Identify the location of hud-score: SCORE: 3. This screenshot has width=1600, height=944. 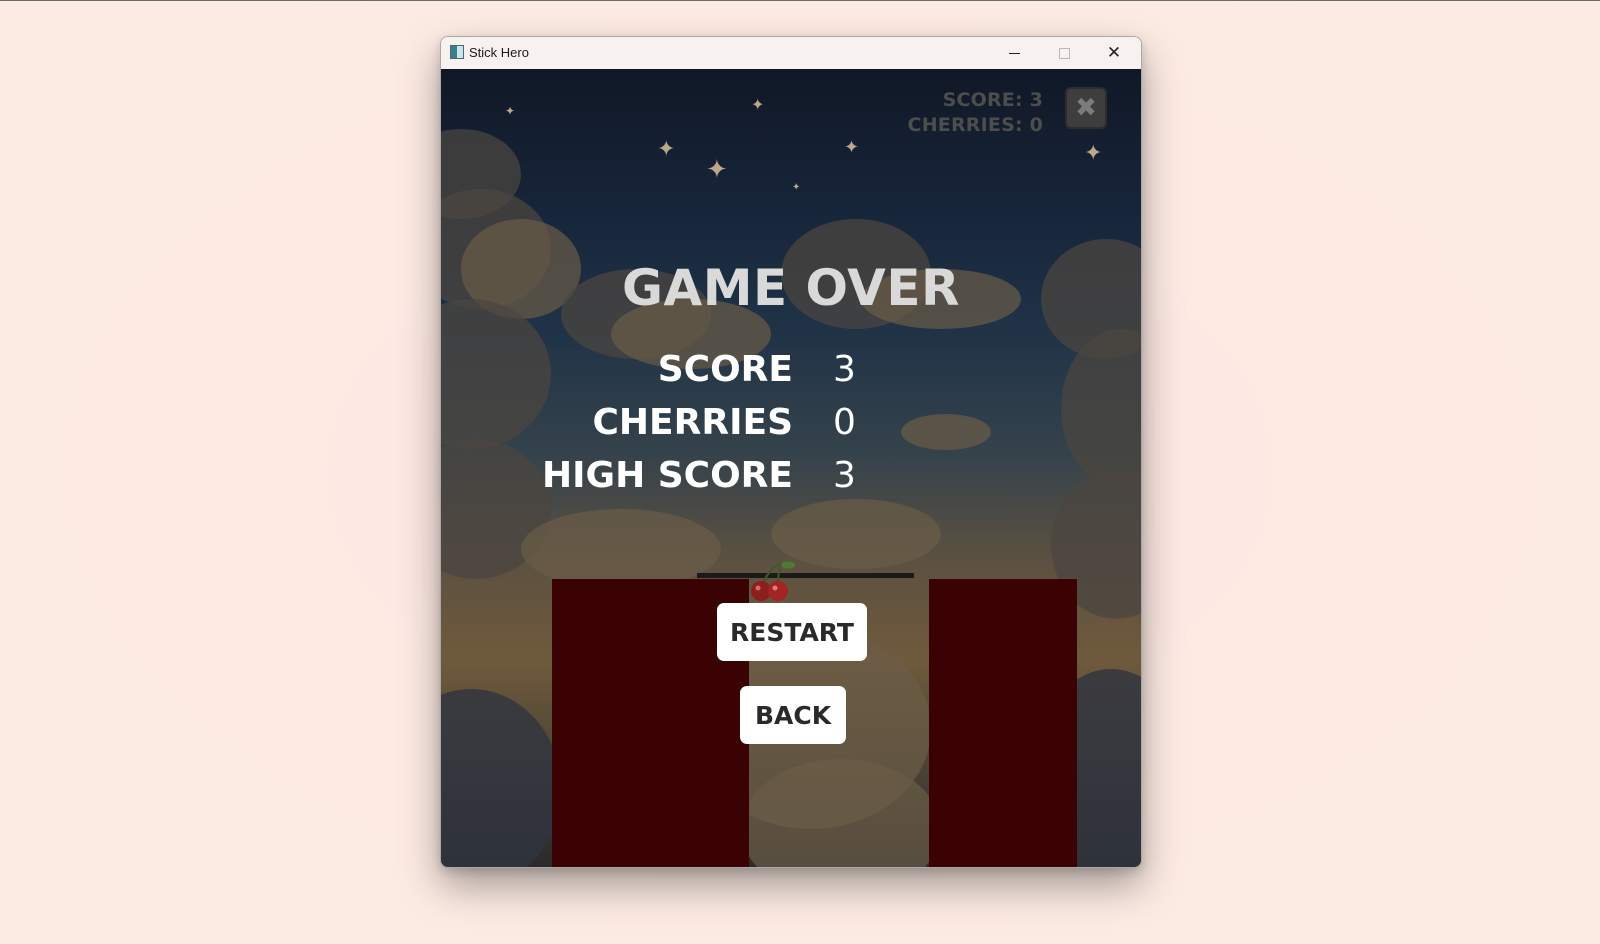
(992, 100).